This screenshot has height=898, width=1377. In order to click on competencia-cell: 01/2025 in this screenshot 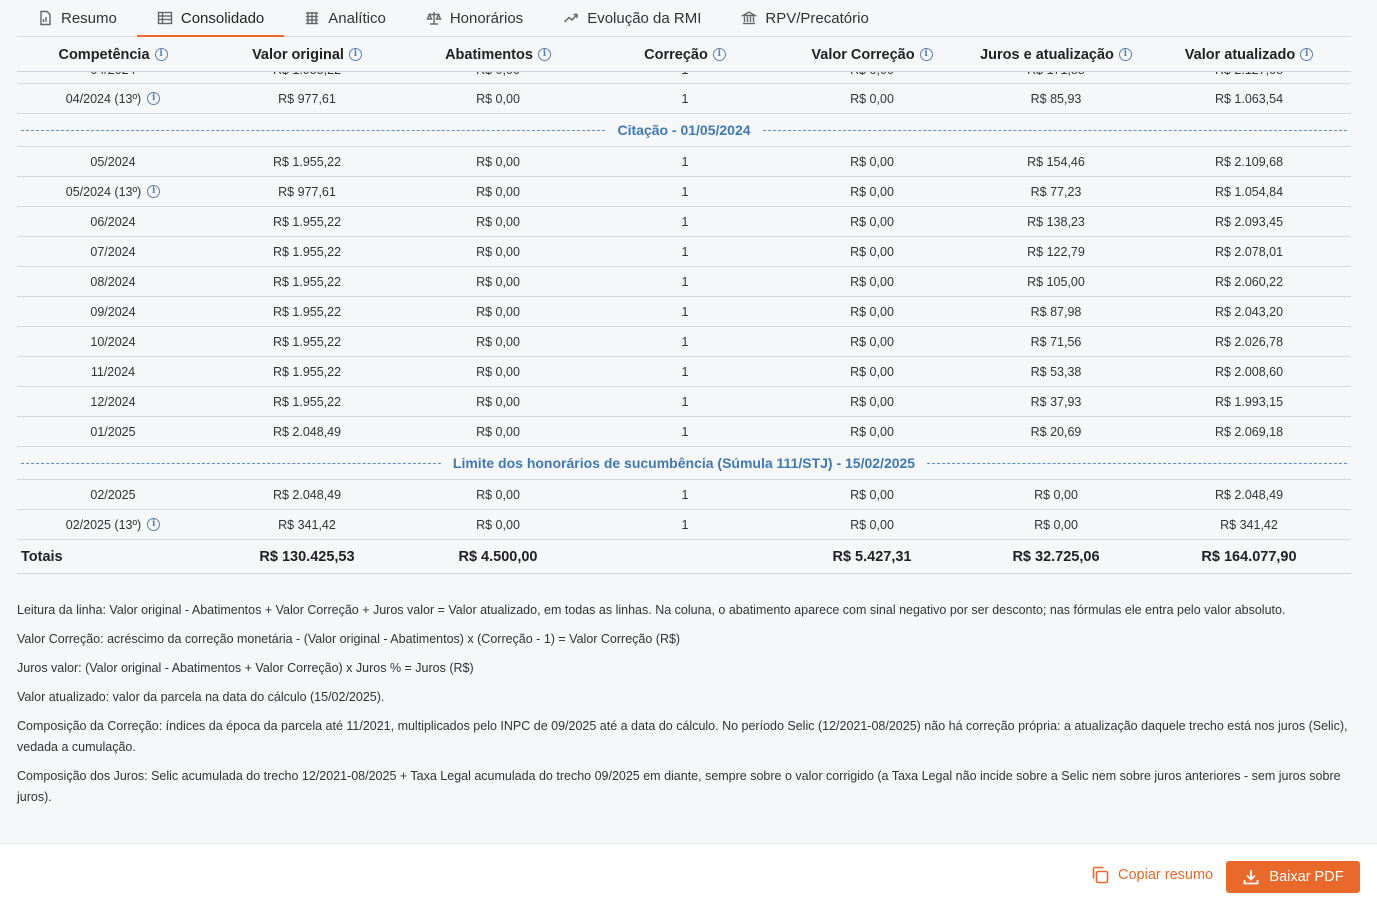, I will do `click(113, 431)`.